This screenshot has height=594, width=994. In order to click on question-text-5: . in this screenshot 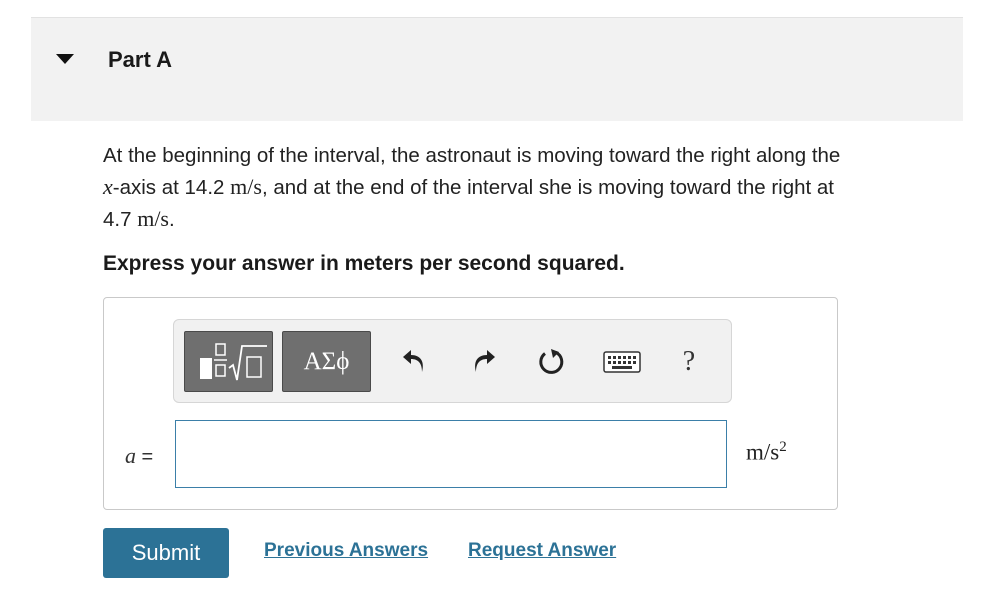, I will do `click(172, 219)`.